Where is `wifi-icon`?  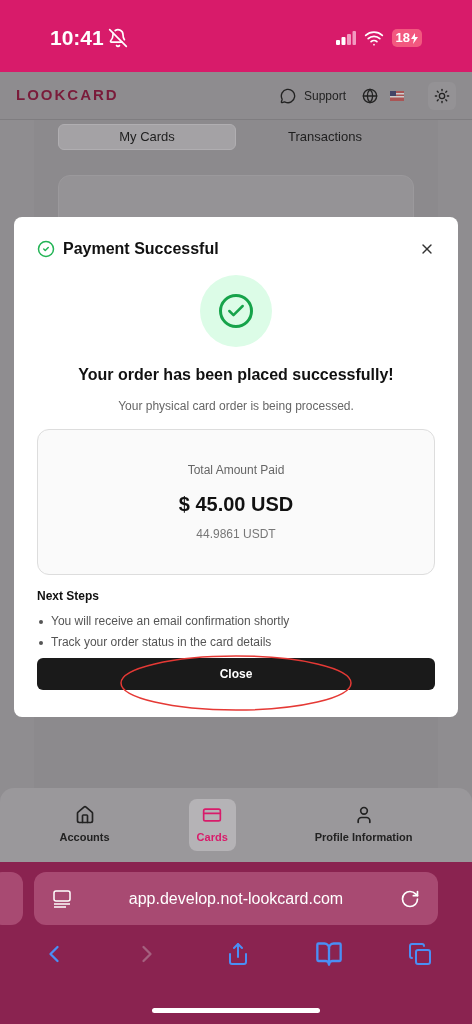 wifi-icon is located at coordinates (373, 38).